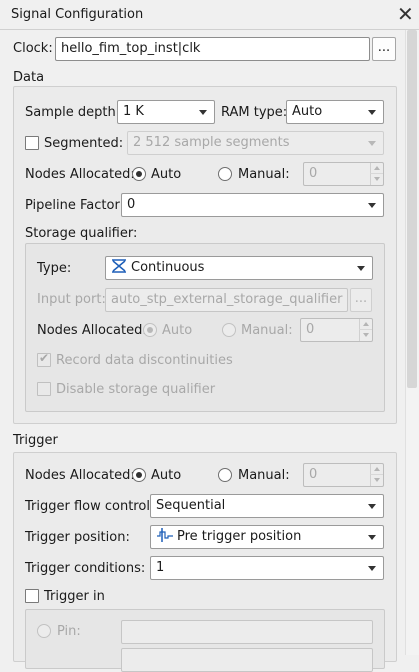 The image size is (419, 672). What do you see at coordinates (69, 631) in the screenshot?
I see `trigger-in-pin-label: Pin:` at bounding box center [69, 631].